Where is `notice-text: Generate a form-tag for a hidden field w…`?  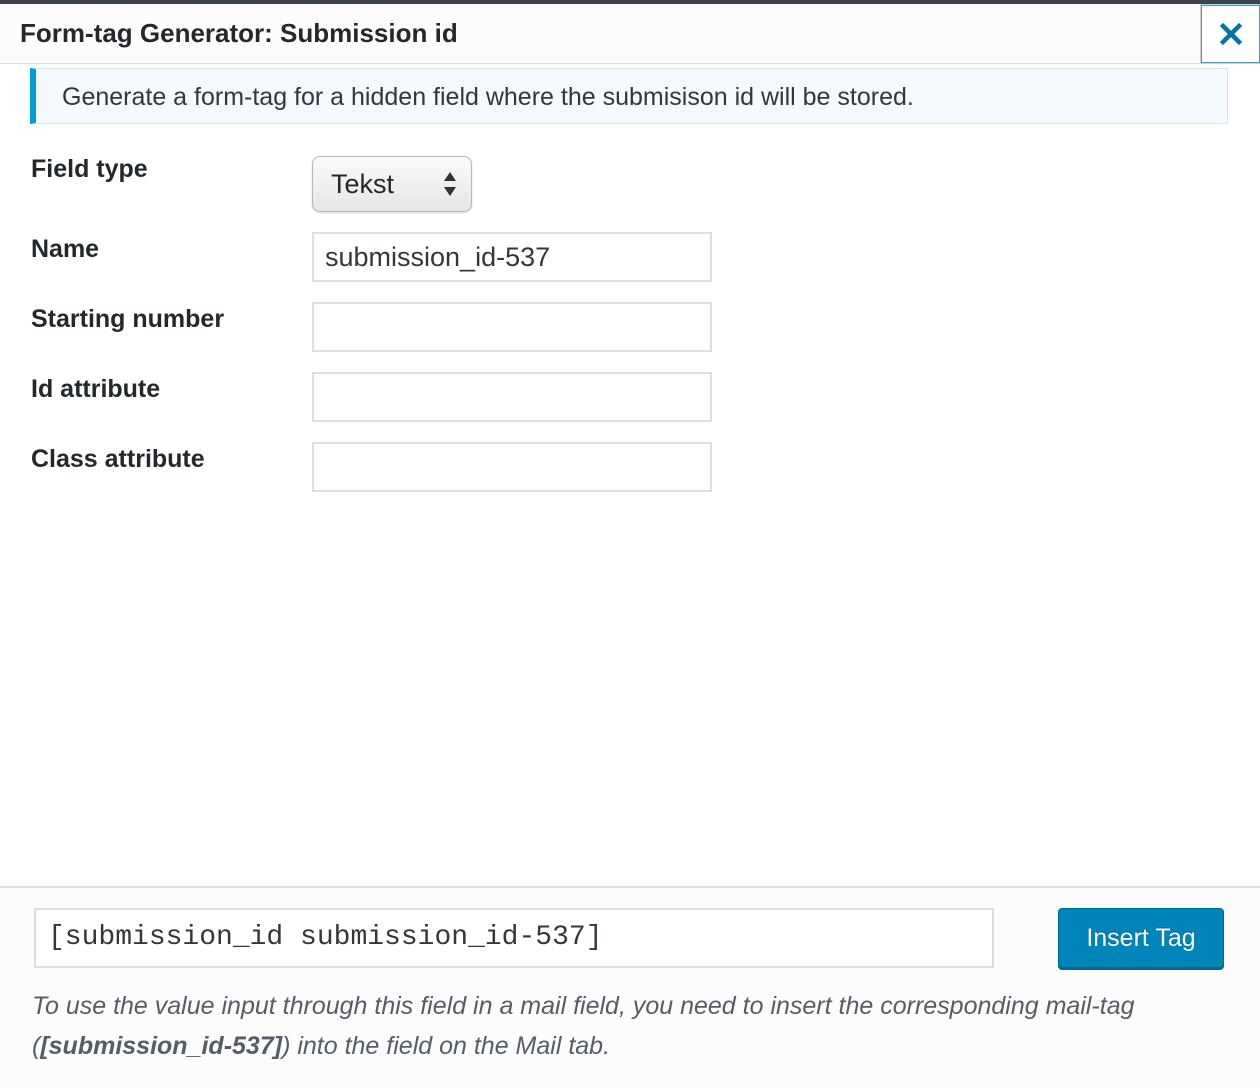
notice-text: Generate a form-tag for a hidden field w… is located at coordinates (488, 97).